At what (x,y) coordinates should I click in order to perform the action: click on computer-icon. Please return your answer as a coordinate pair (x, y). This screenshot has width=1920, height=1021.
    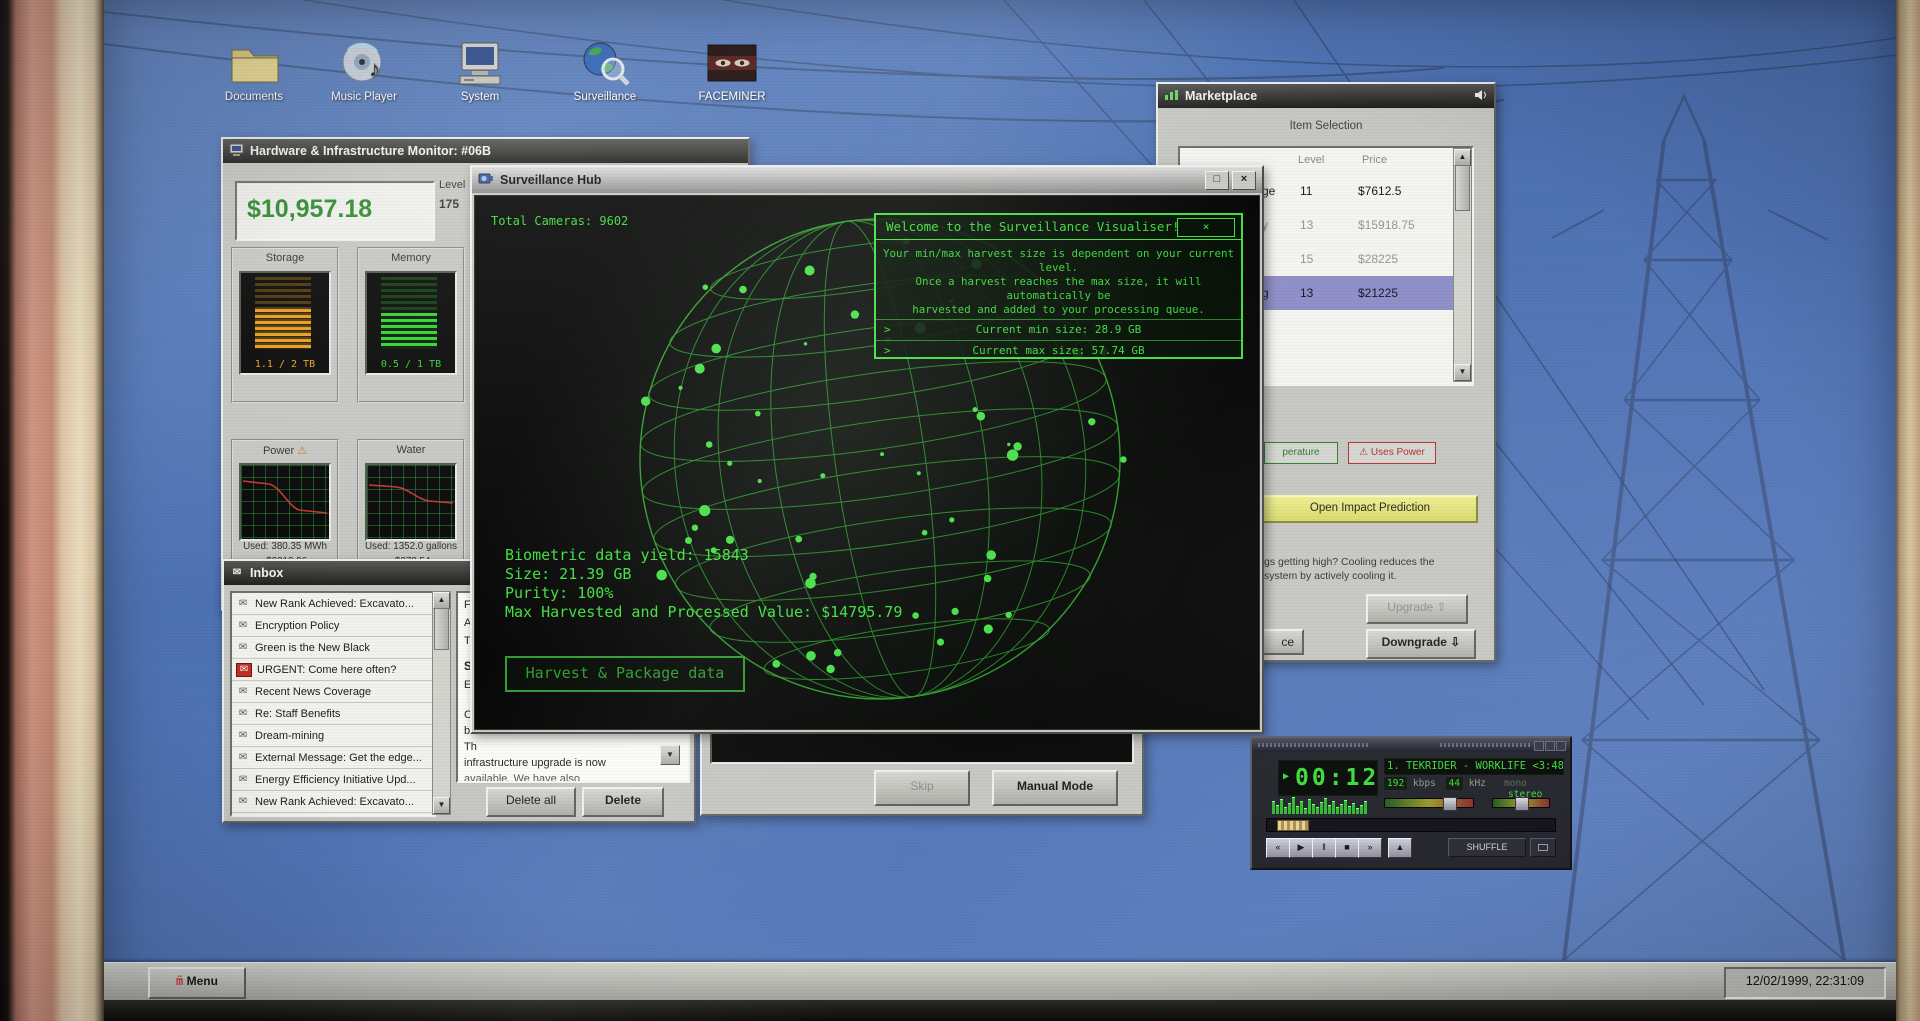
    Looking at the image, I should click on (480, 63).